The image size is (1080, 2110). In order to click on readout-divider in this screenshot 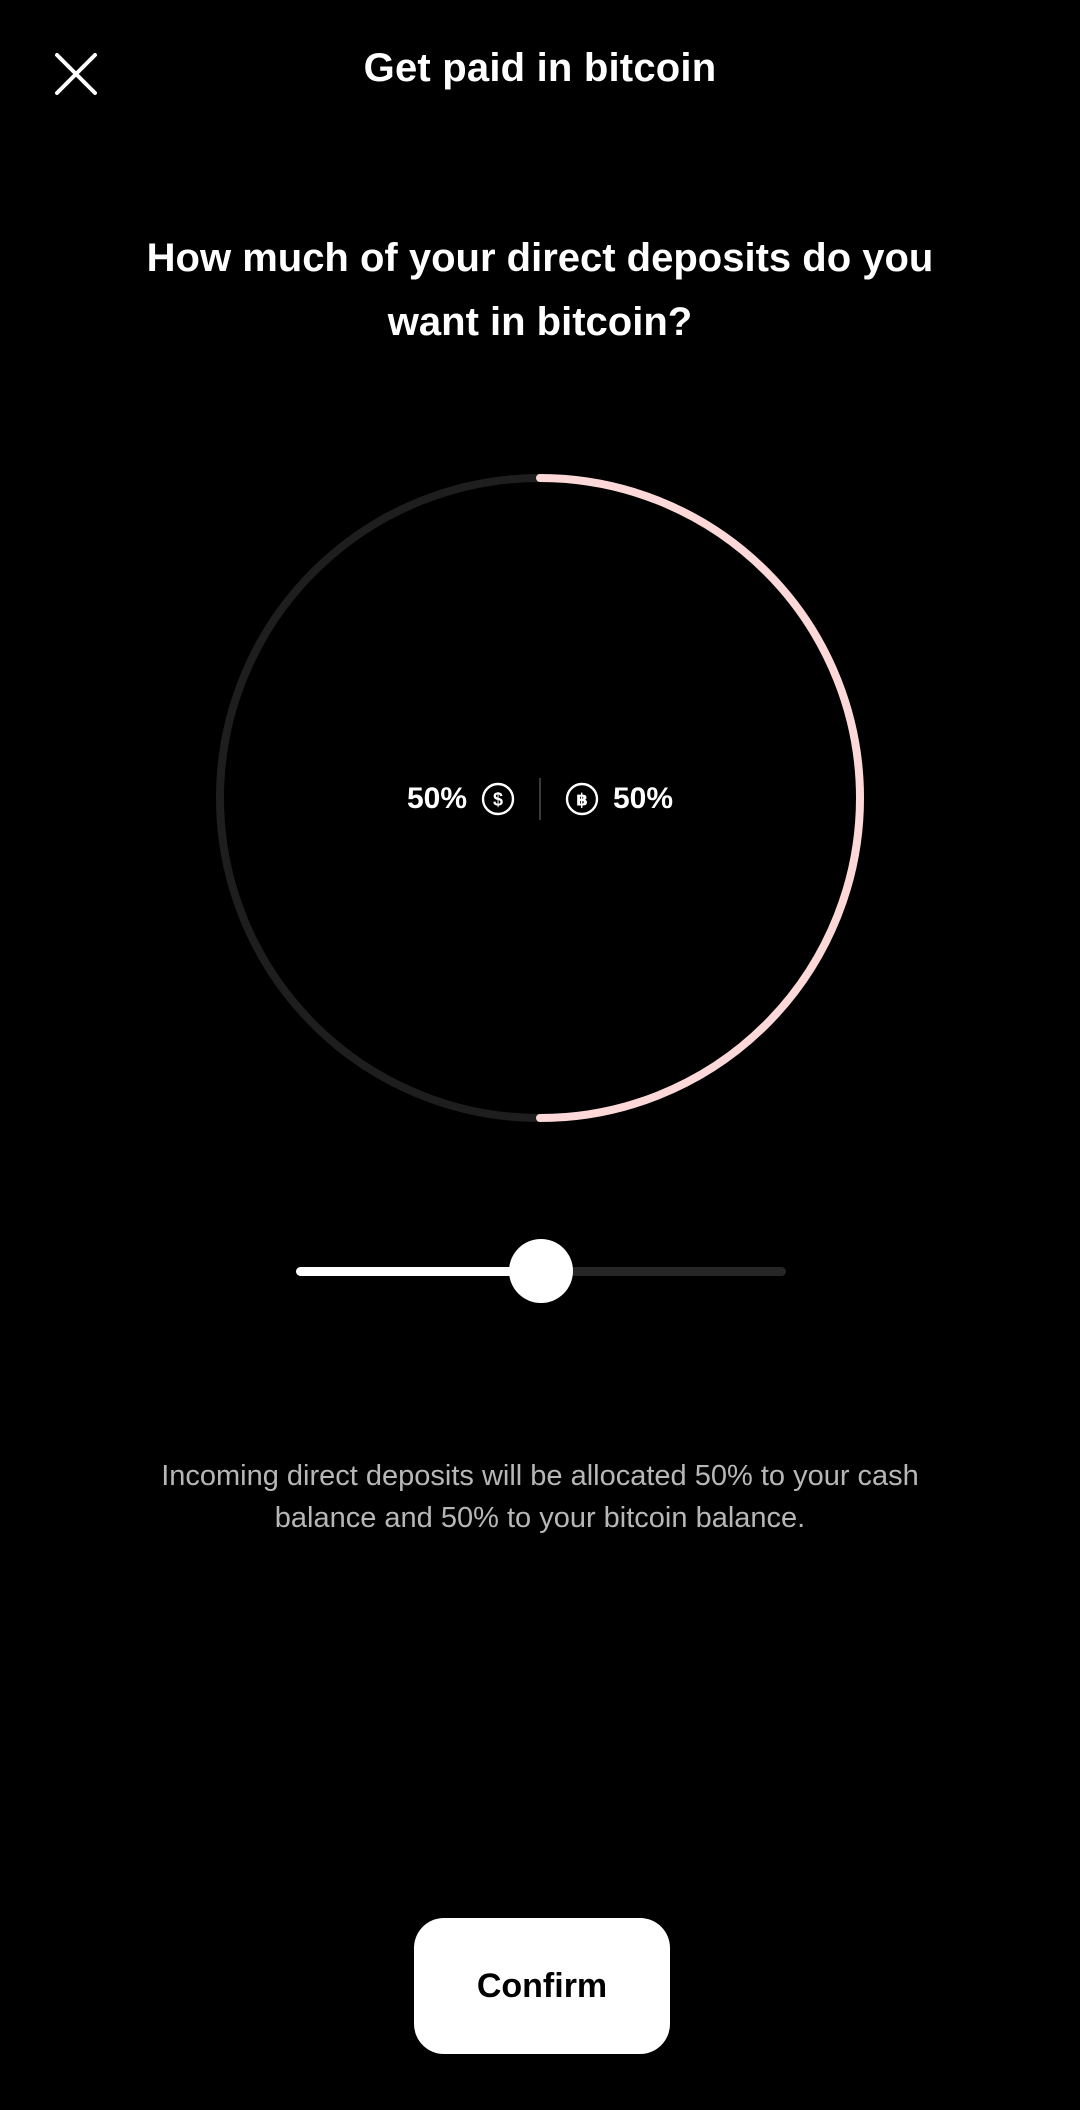, I will do `click(540, 799)`.